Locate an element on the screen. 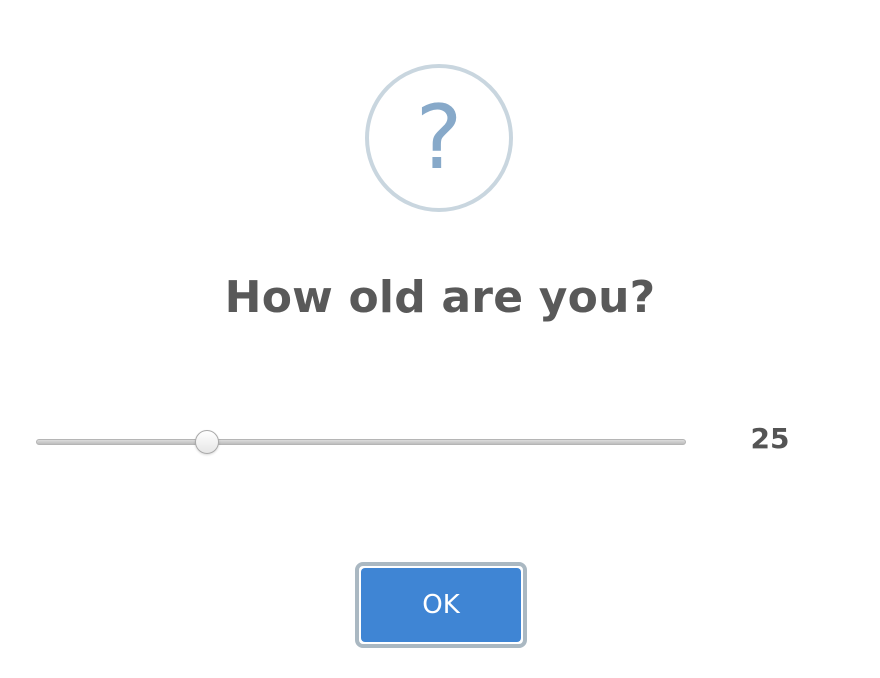 This screenshot has width=880, height=678. ok-button: OK is located at coordinates (441, 605).